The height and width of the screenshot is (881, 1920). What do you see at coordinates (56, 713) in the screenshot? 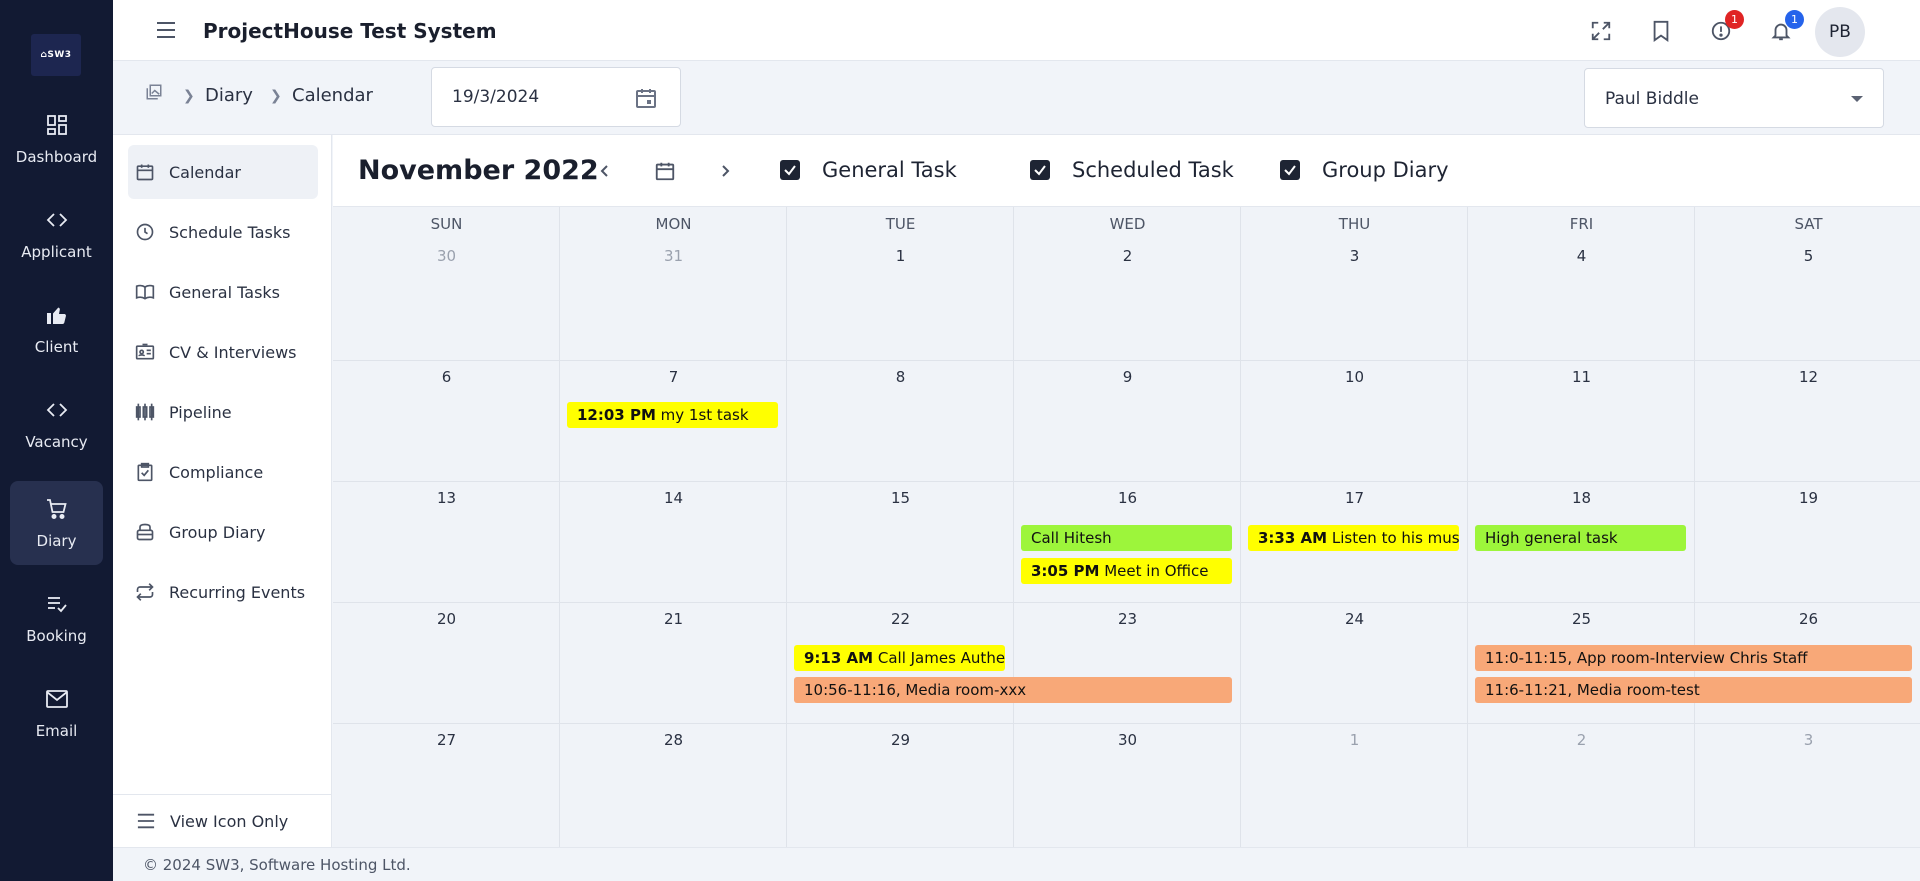
I see `rail-item-email: Email` at bounding box center [56, 713].